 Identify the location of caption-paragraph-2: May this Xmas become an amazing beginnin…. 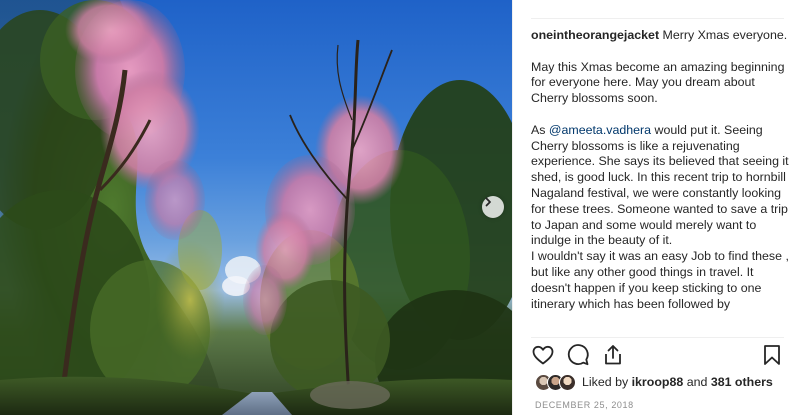
(658, 82).